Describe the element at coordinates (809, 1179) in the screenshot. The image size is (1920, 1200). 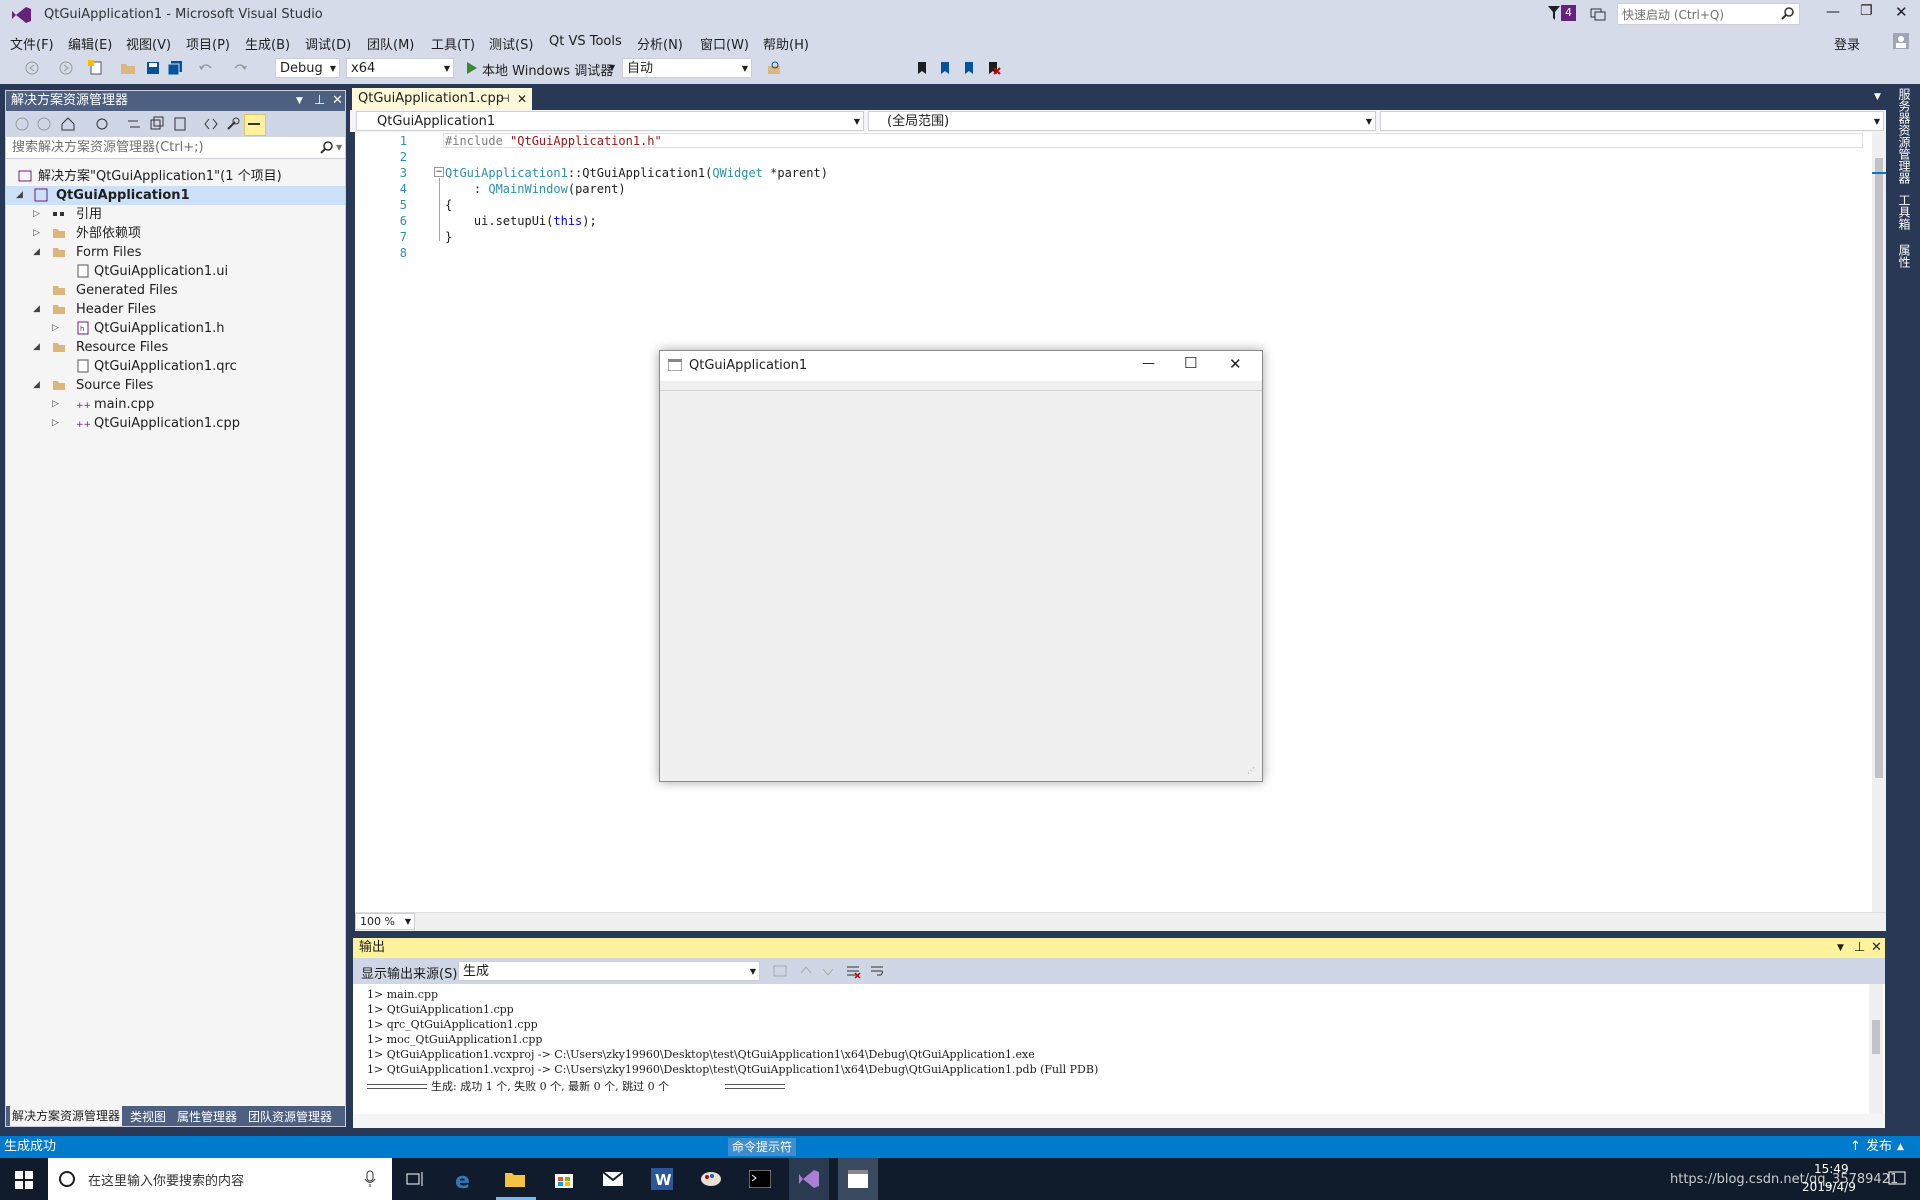
I see `visual-studio-taskbar-button` at that location.